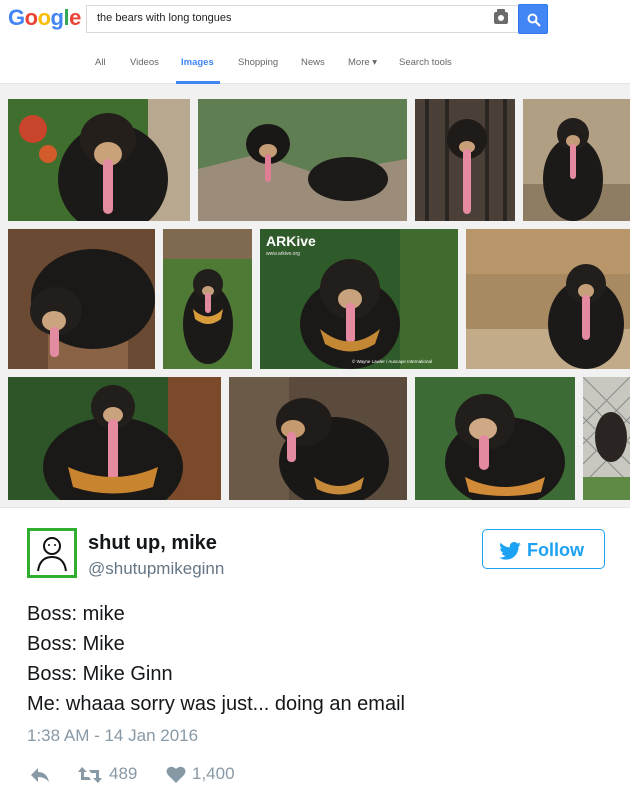 The width and height of the screenshot is (630, 805). What do you see at coordinates (40, 775) in the screenshot?
I see `reply-icon` at bounding box center [40, 775].